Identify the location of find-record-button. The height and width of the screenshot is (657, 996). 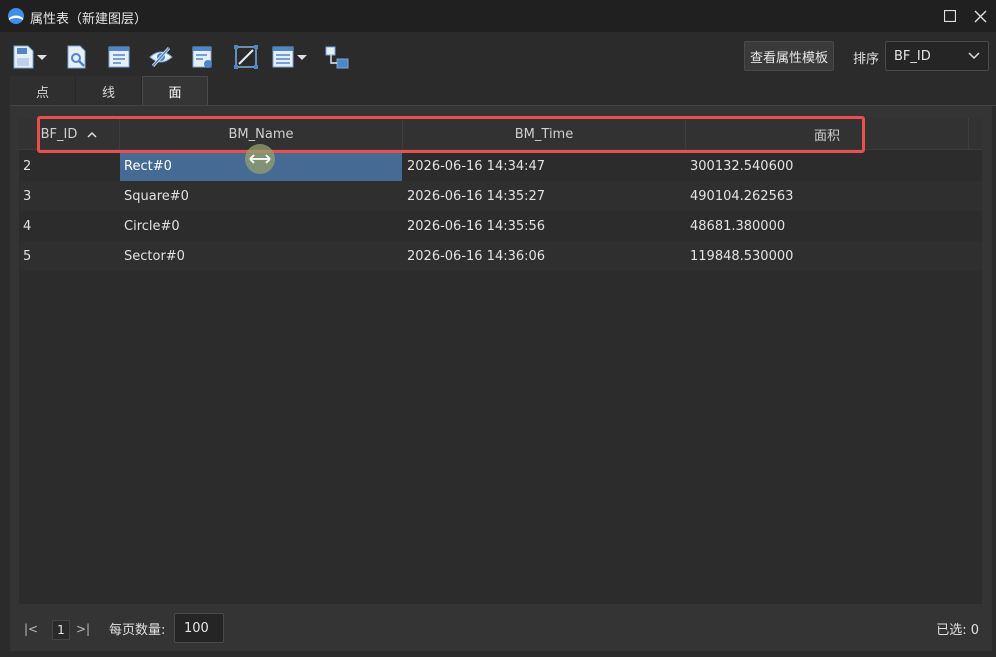
(77, 57).